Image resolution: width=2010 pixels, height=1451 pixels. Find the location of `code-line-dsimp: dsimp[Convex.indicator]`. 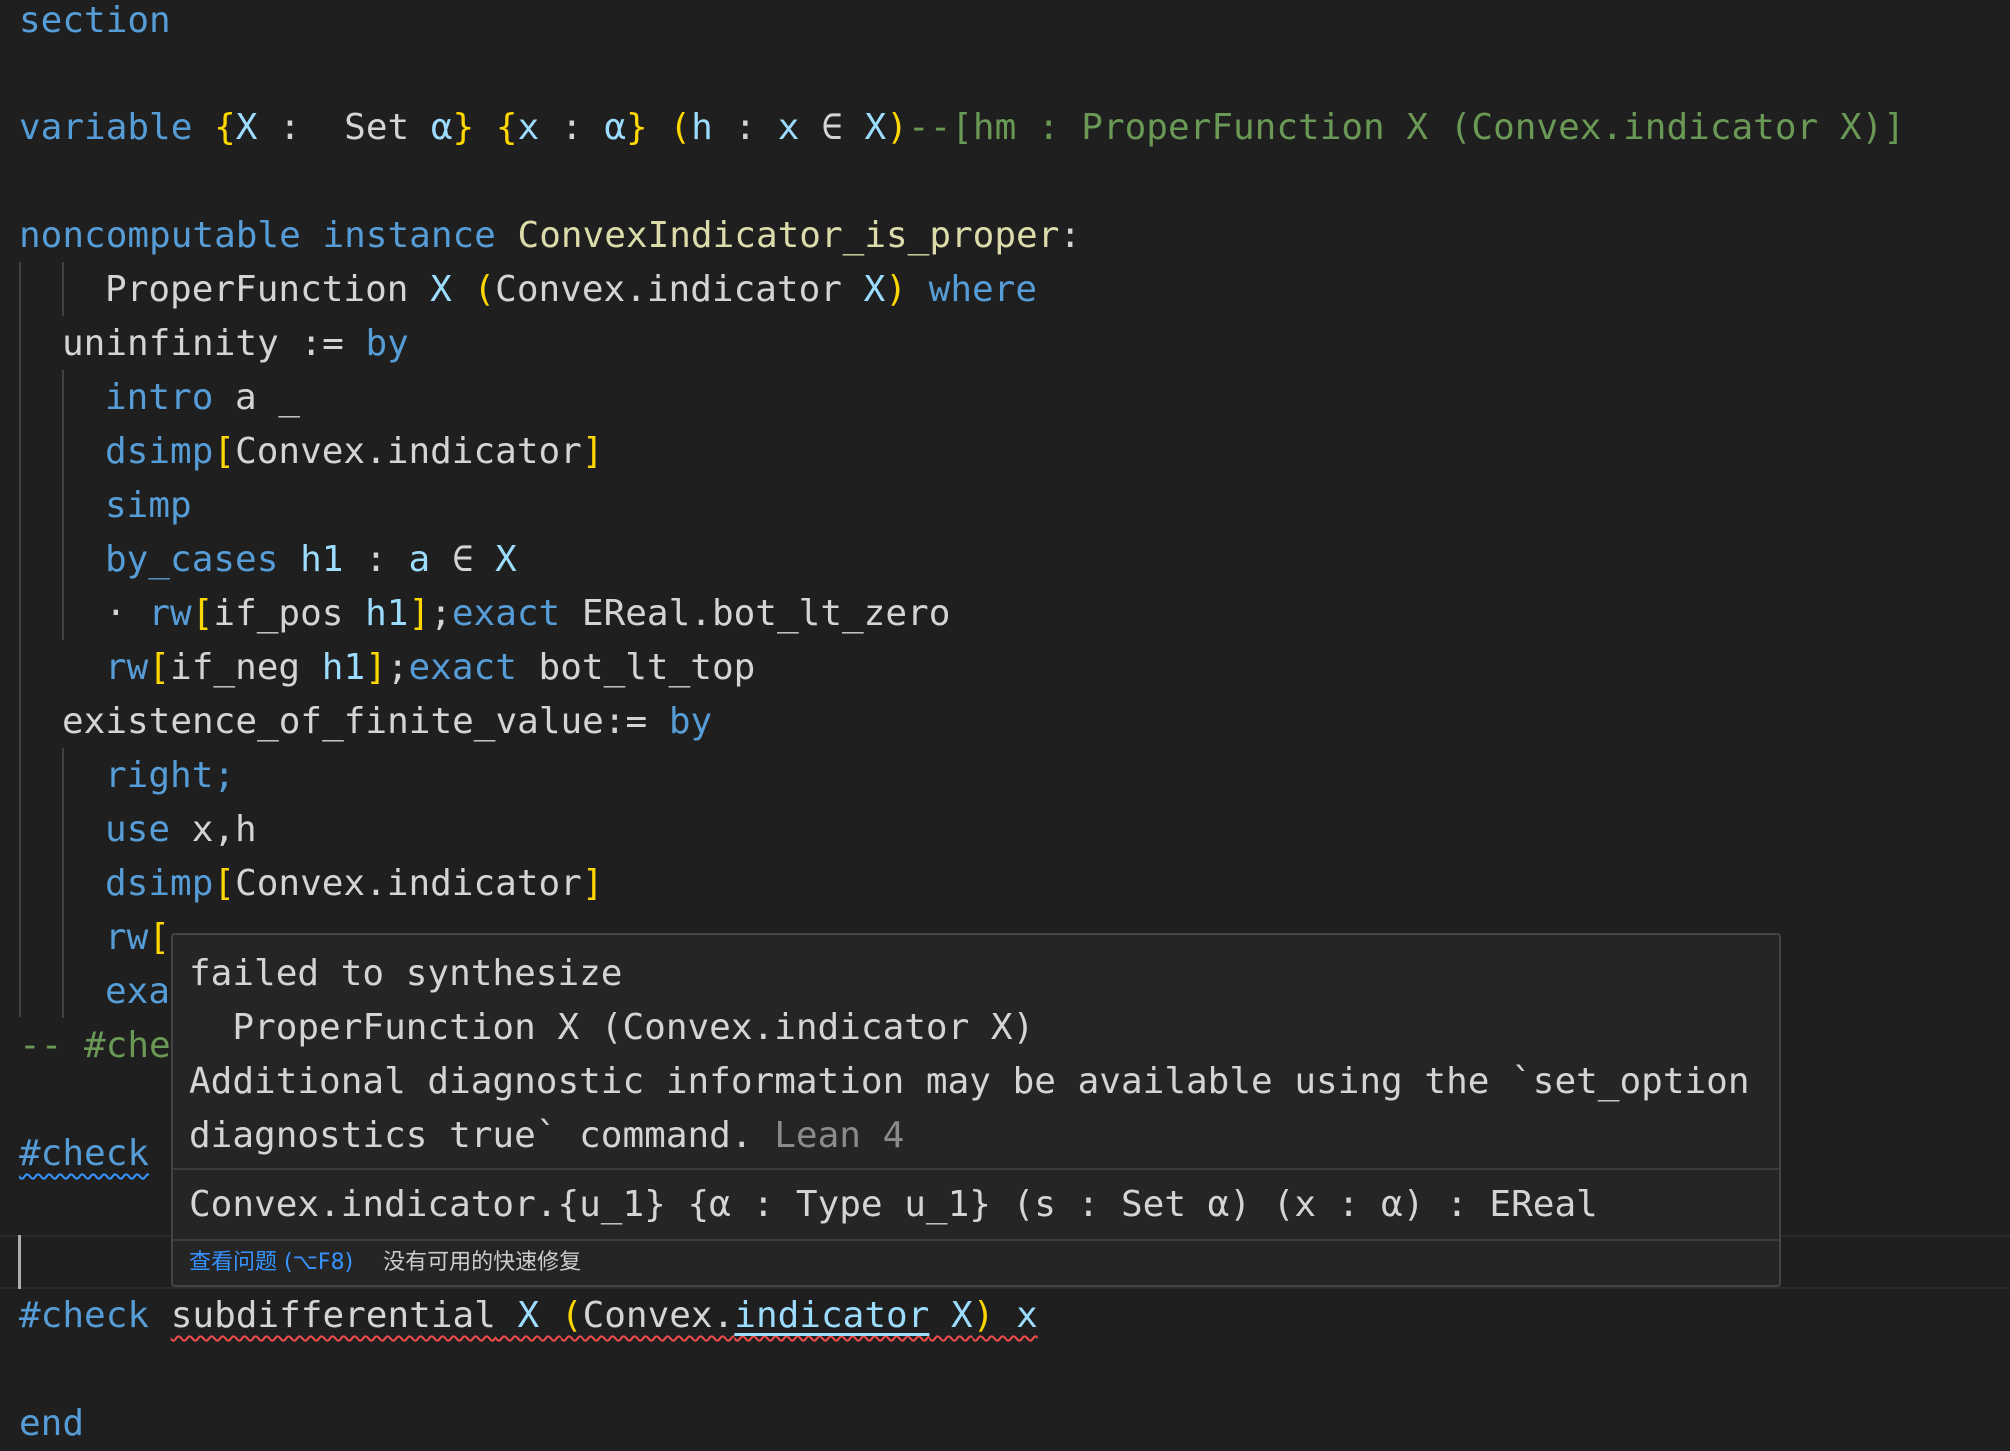

code-line-dsimp: dsimp[Convex.indicator] is located at coordinates (354, 451).